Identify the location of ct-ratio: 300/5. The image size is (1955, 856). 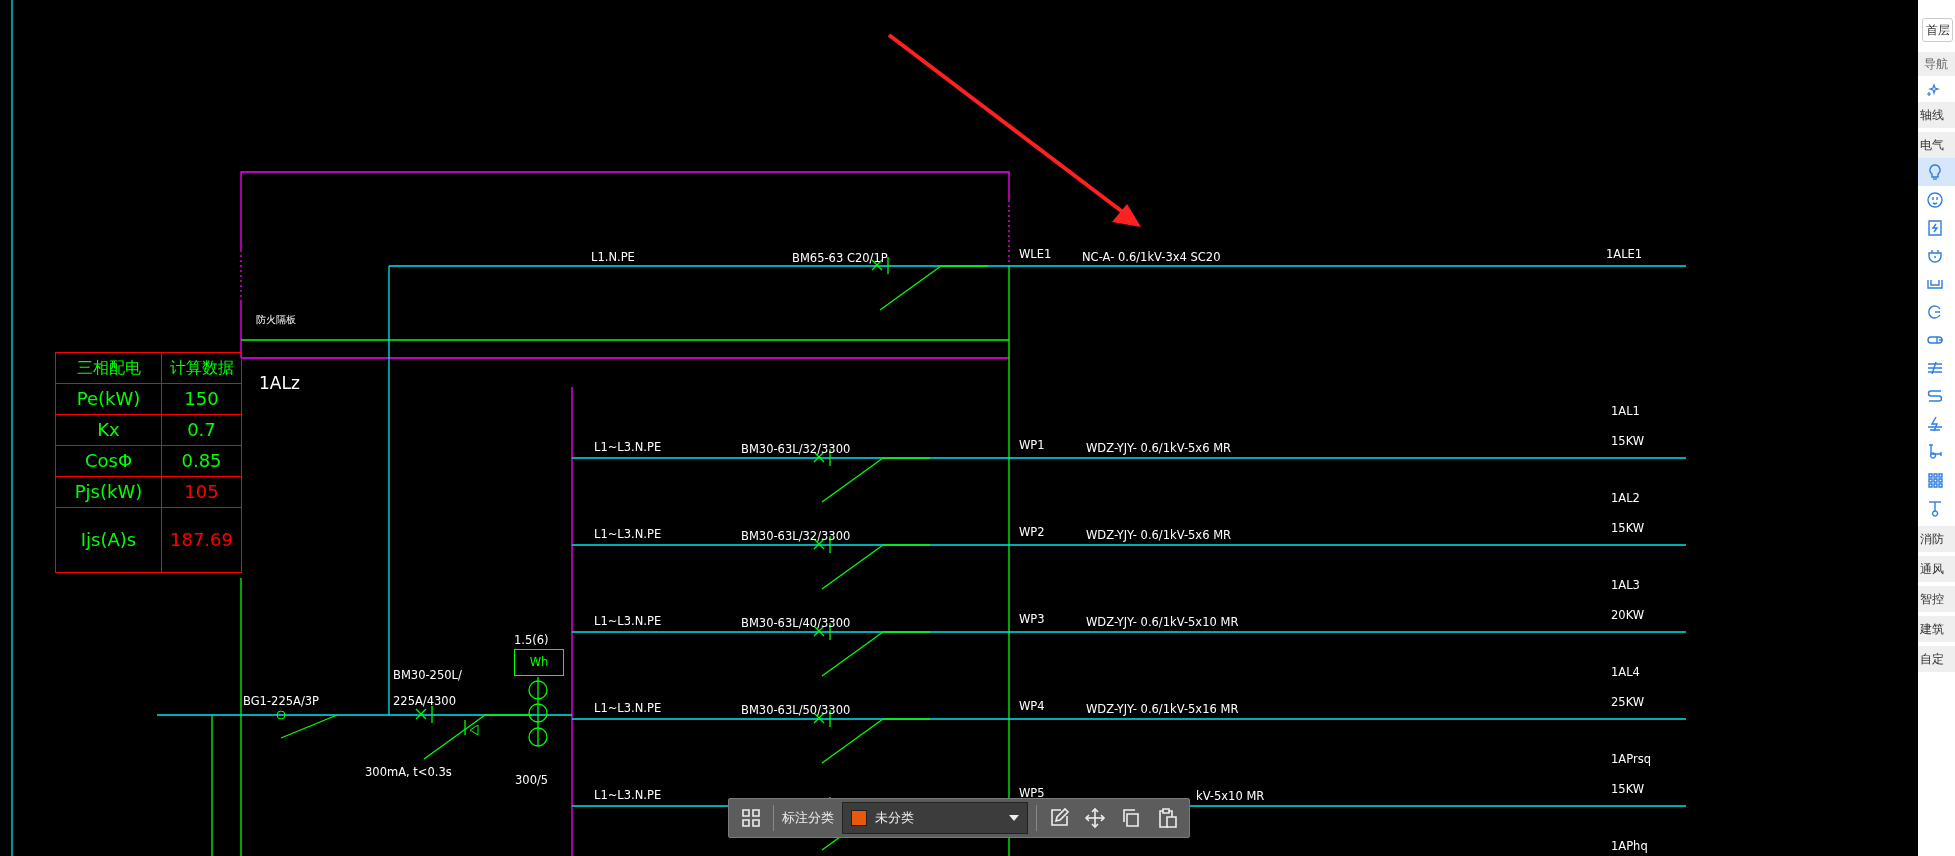
(532, 780).